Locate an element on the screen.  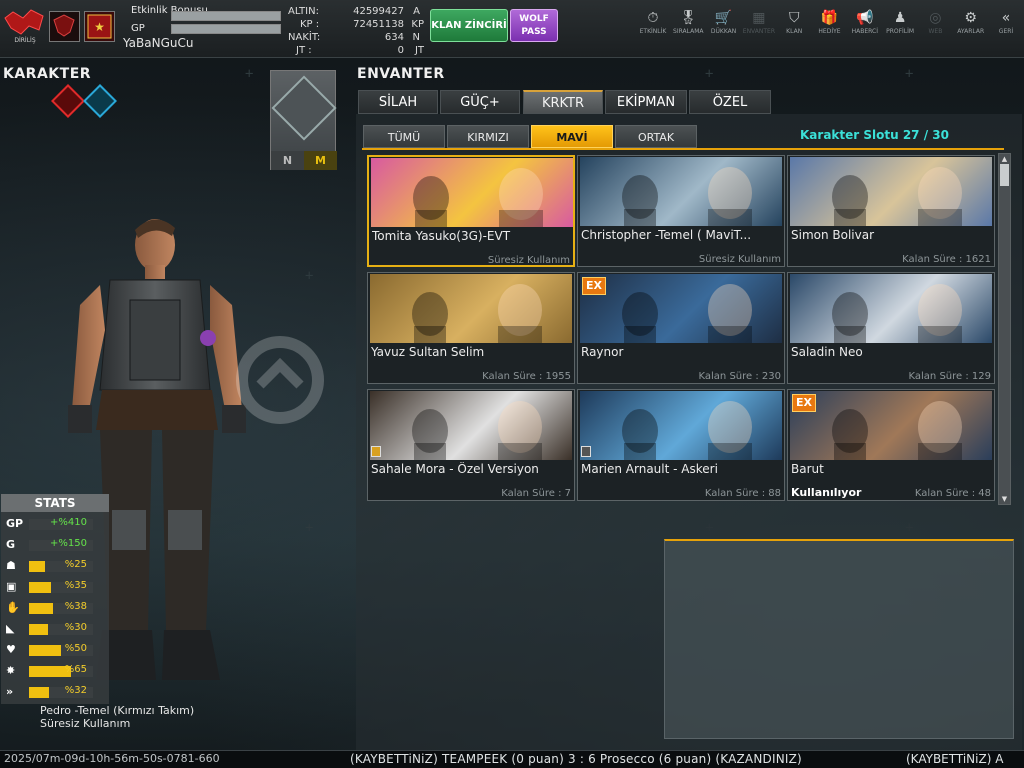
character-card: Simon Bolivar Kalan Süre : 1621 is located at coordinates (891, 211).